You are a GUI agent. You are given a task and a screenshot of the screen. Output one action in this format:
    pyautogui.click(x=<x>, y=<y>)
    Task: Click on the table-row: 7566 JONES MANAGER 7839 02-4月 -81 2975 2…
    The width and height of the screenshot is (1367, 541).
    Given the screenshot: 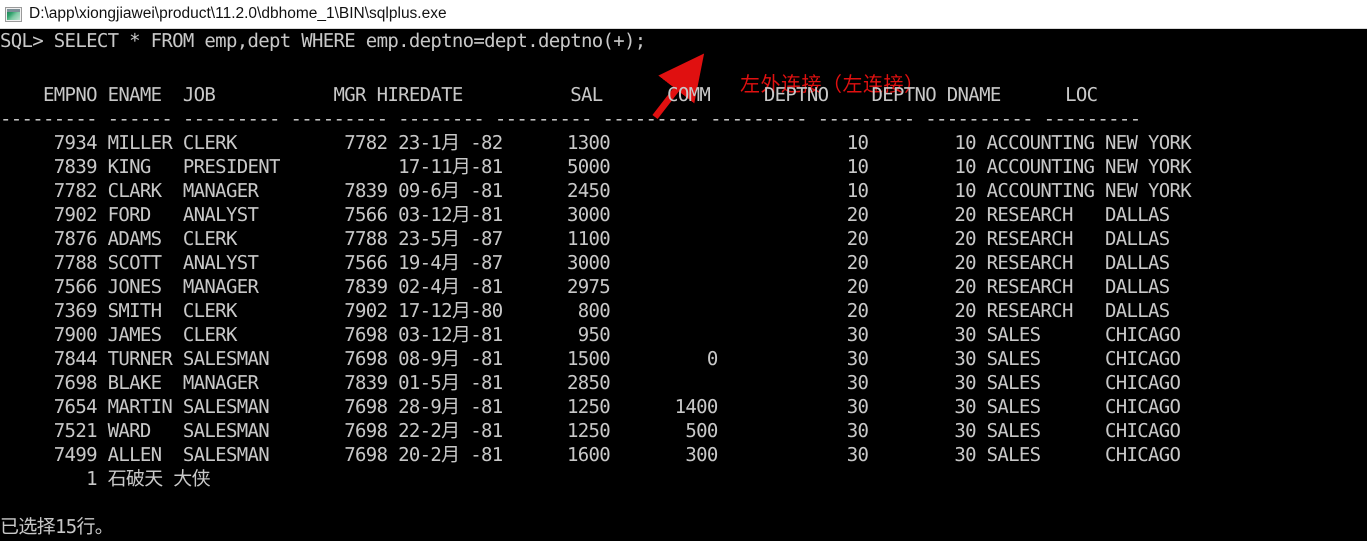 What is the action you would take?
    pyautogui.click(x=585, y=287)
    